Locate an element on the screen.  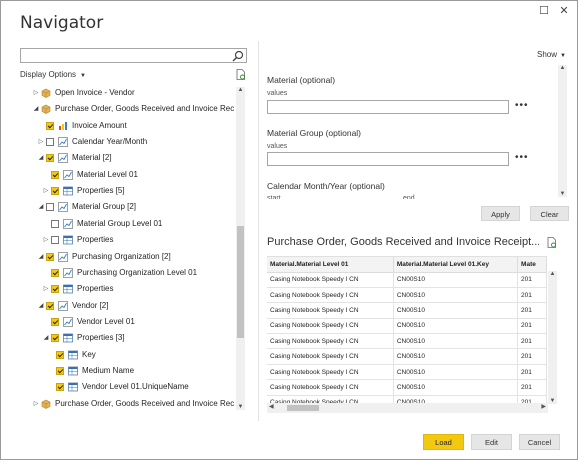
display-options-dropdown: Display Options ▼ is located at coordinates (53, 74).